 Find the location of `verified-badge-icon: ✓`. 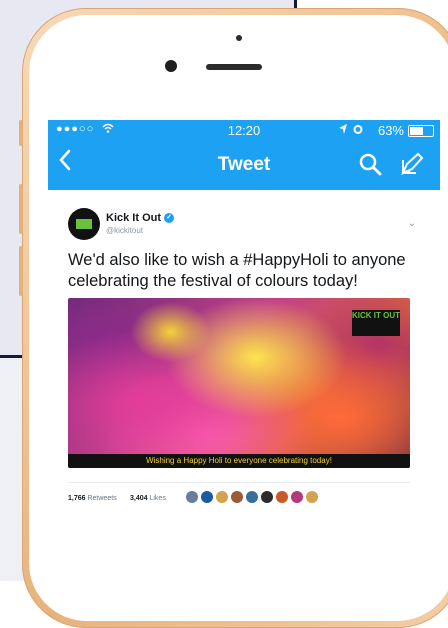

verified-badge-icon: ✓ is located at coordinates (169, 218).